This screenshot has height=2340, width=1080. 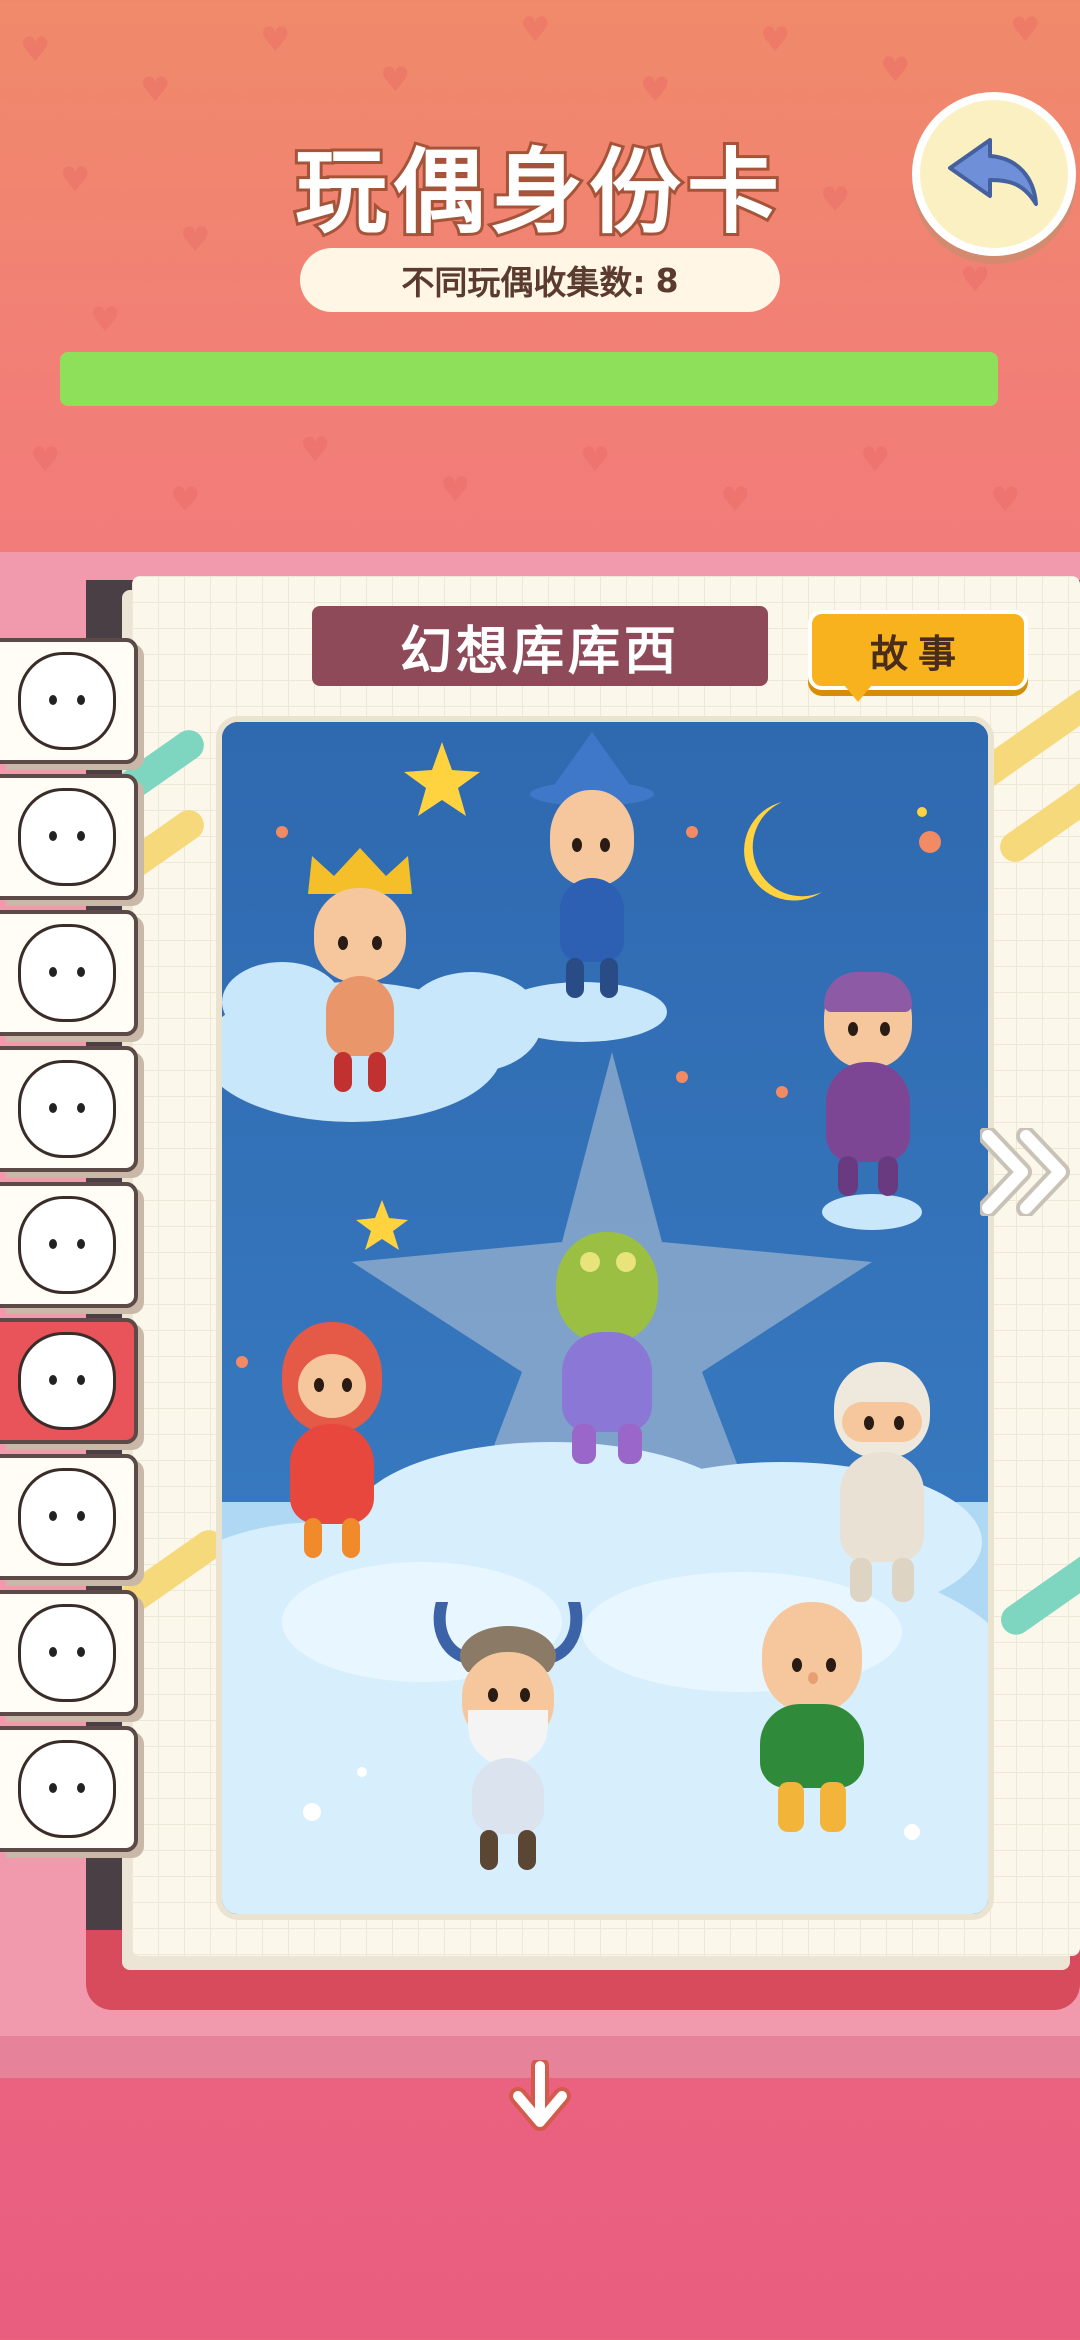 I want to click on collection-count-label: 不同玩偶收集数:, so click(x=523, y=282).